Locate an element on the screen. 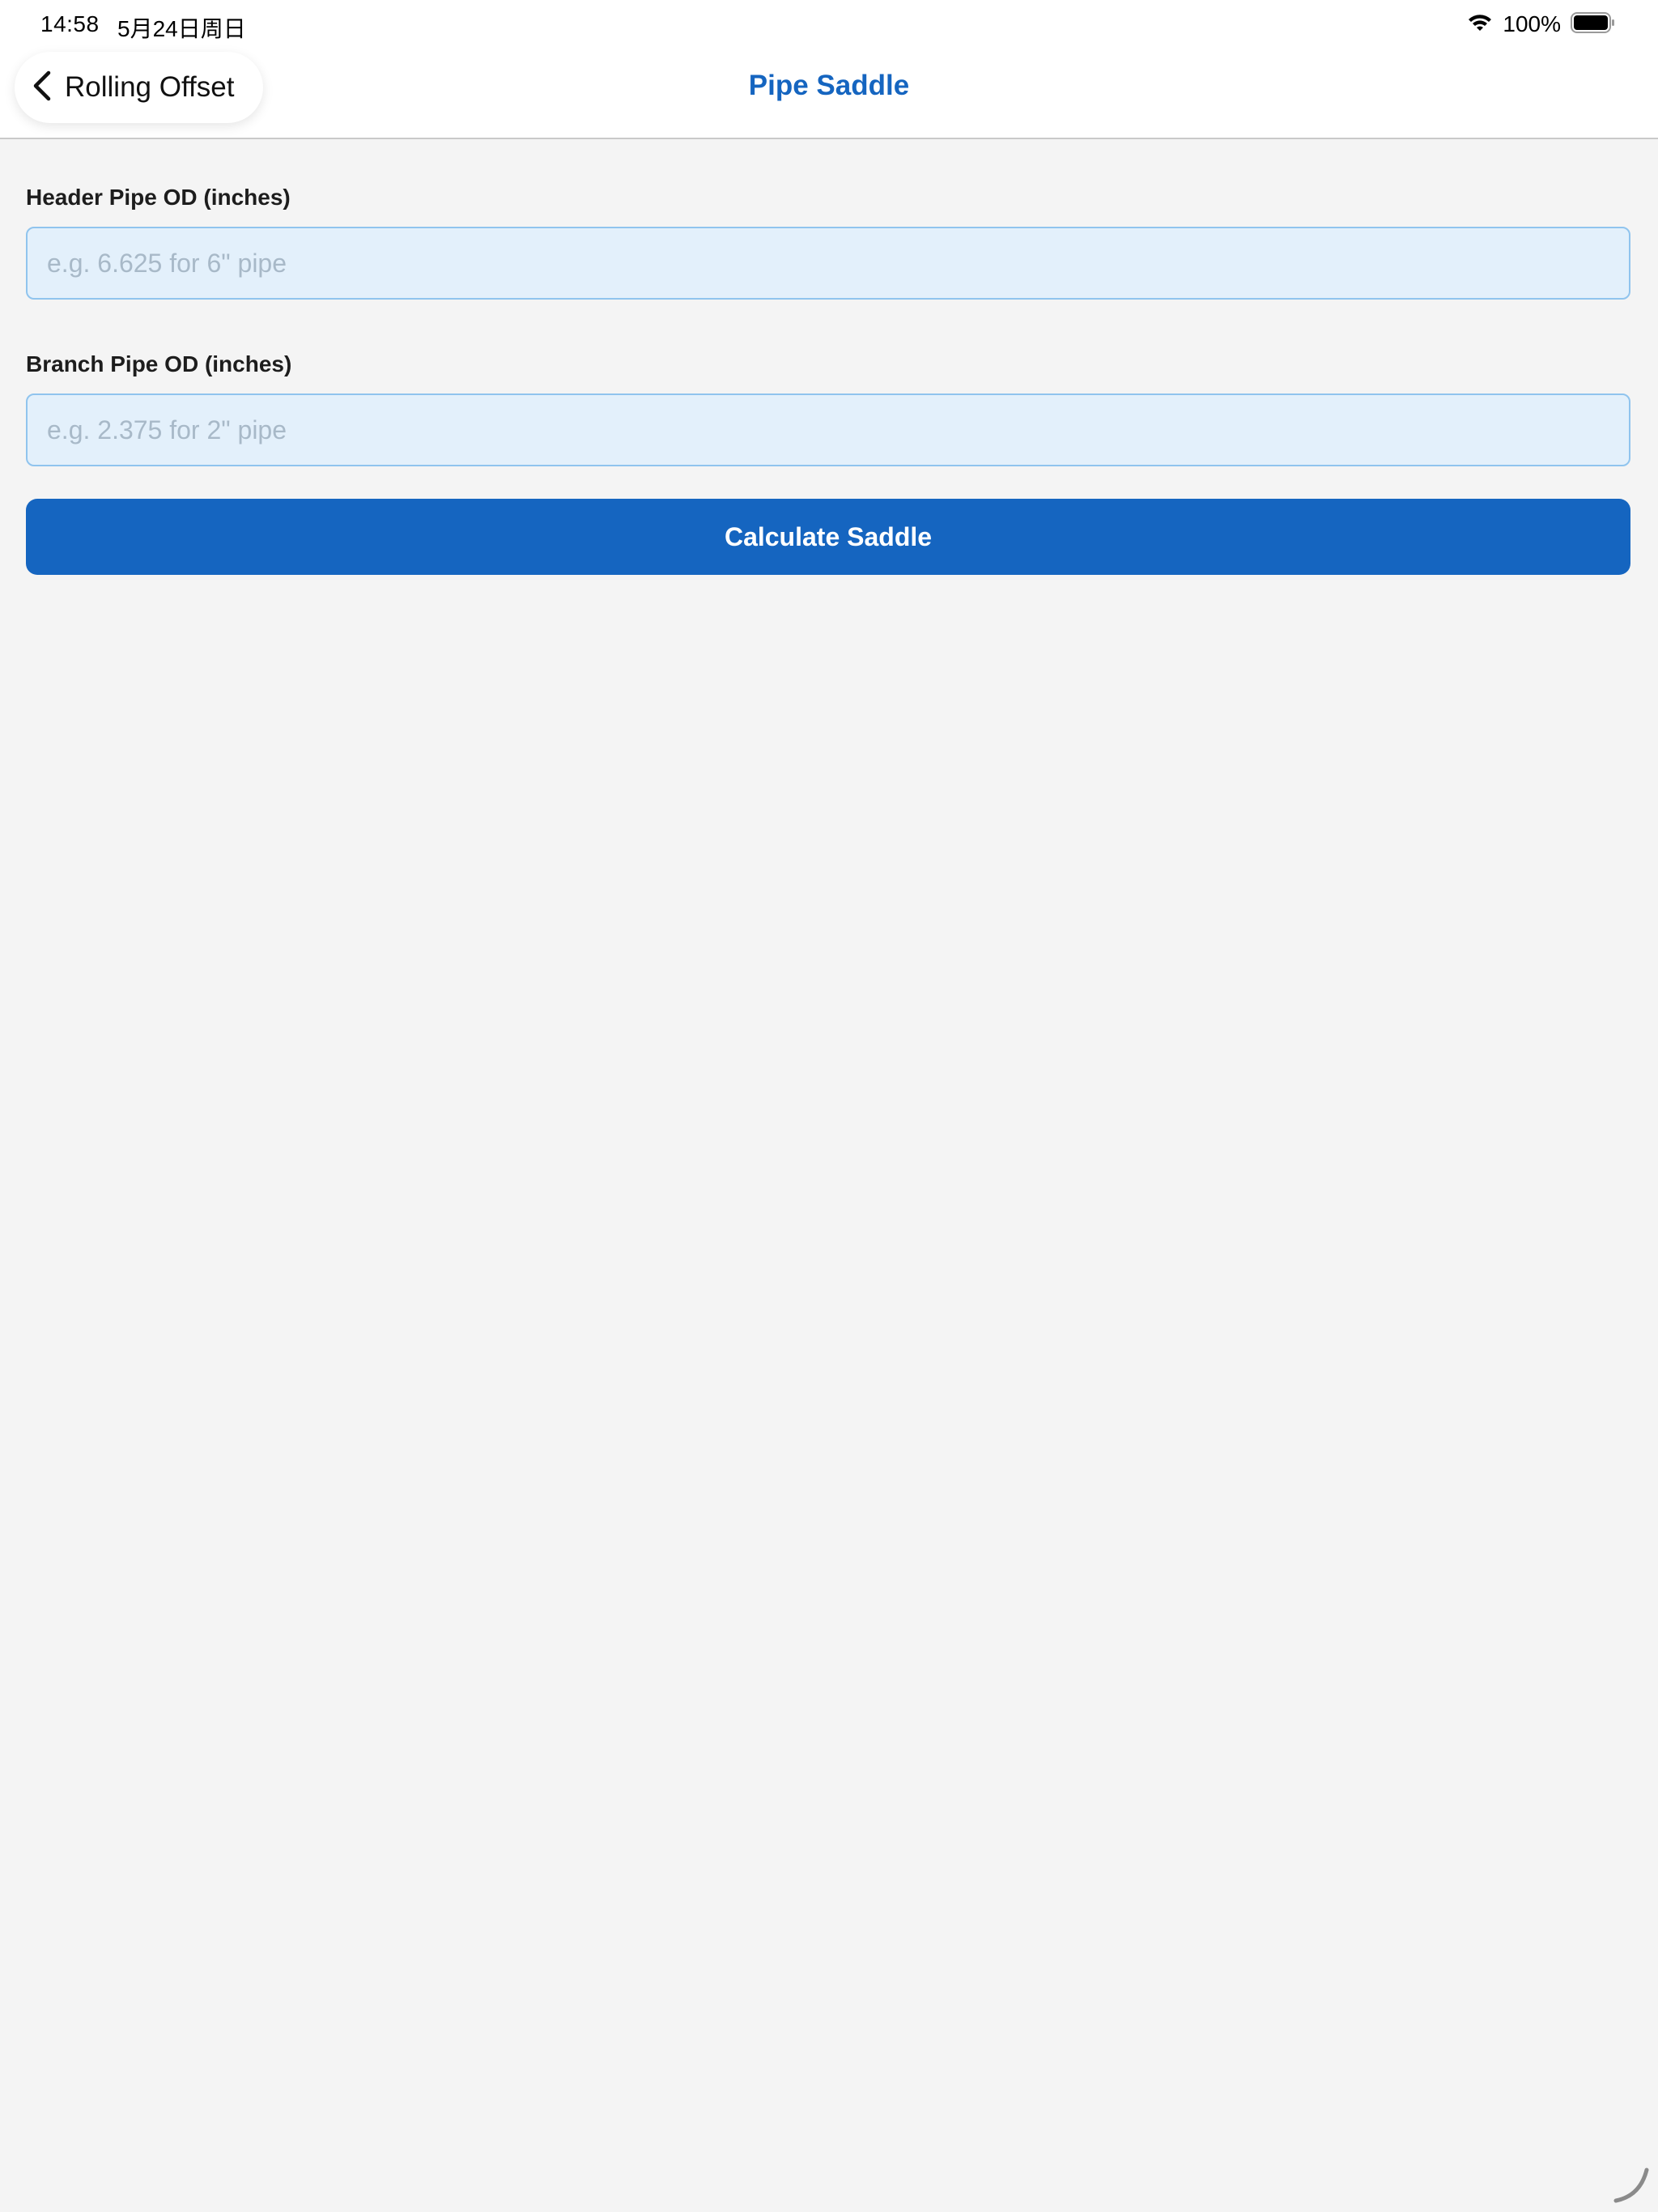  status-indicators: 100% is located at coordinates (1541, 24).